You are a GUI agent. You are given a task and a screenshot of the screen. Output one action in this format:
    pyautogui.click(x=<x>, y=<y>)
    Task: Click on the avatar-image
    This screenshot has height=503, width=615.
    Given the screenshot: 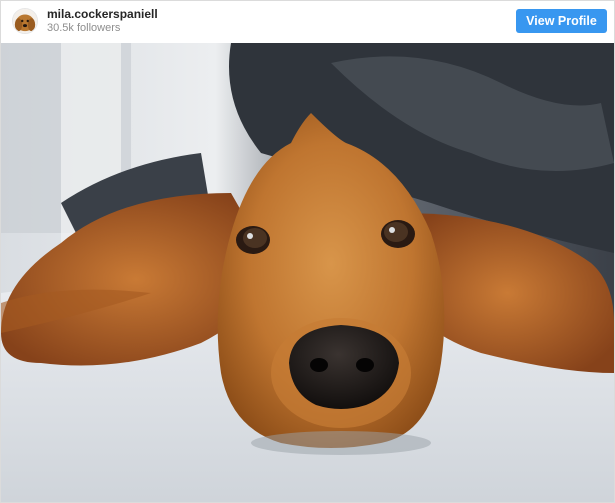 What is the action you would take?
    pyautogui.click(x=25, y=21)
    